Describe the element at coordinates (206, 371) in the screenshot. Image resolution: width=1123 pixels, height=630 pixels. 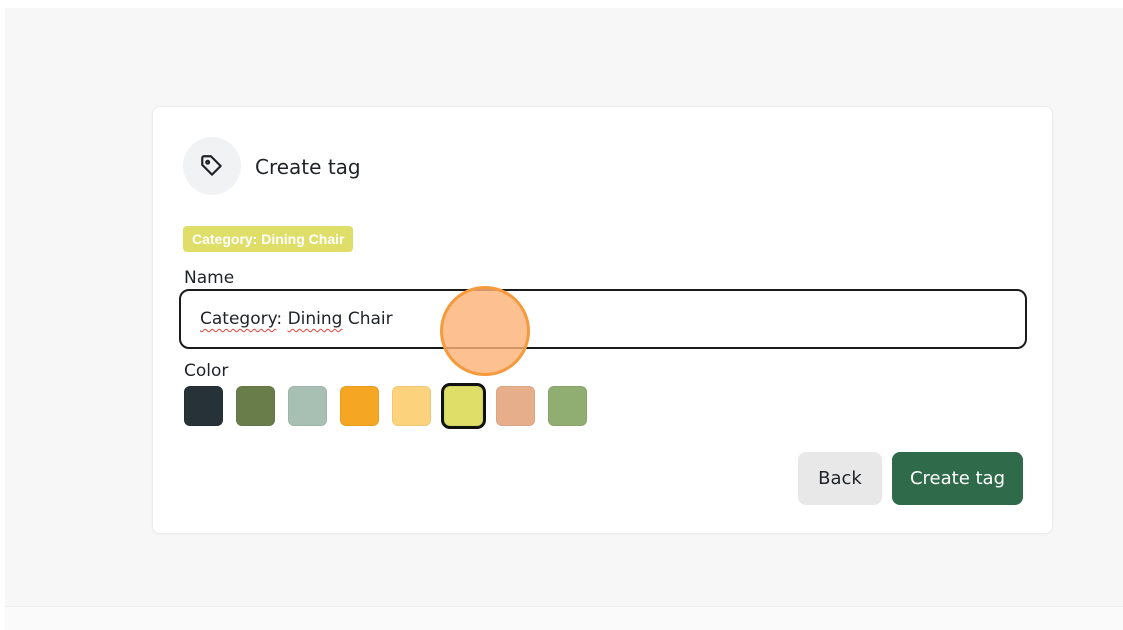
I see `color-label: Color` at that location.